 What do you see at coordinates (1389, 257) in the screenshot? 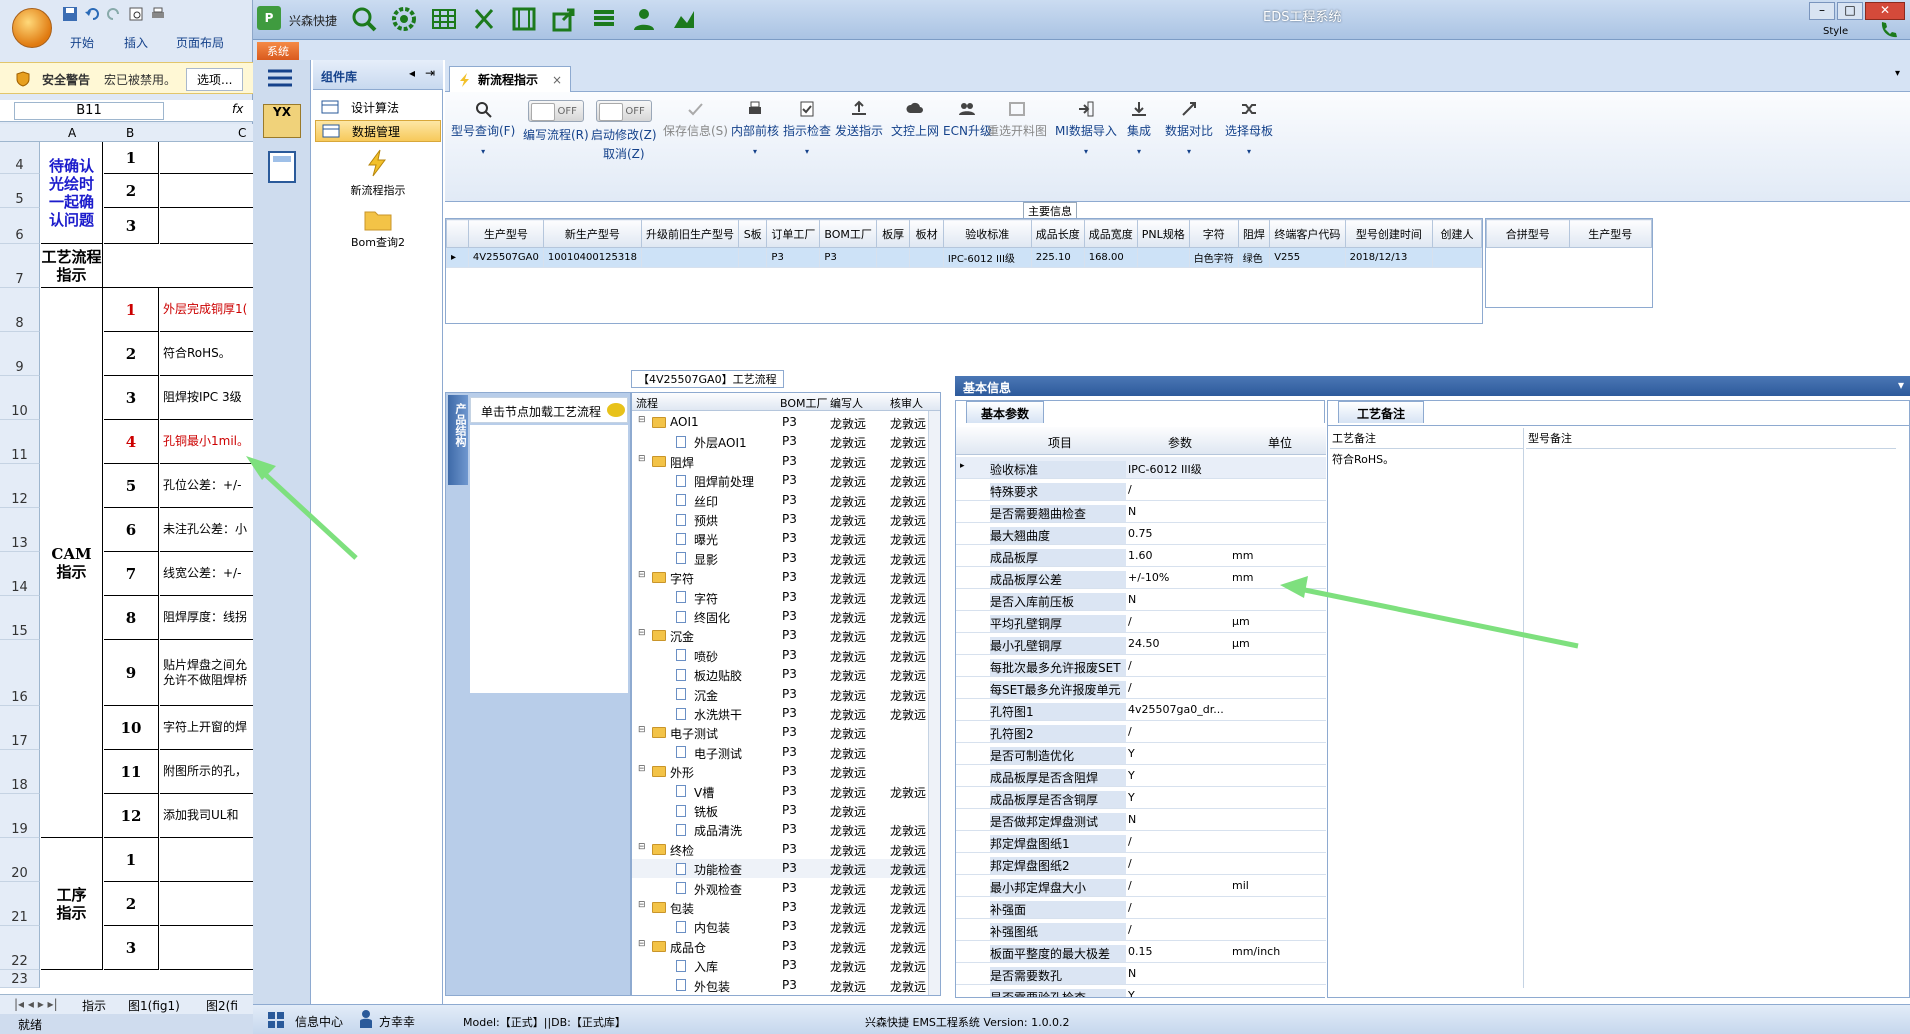
I see `main-cell: 2018/12/13` at bounding box center [1389, 257].